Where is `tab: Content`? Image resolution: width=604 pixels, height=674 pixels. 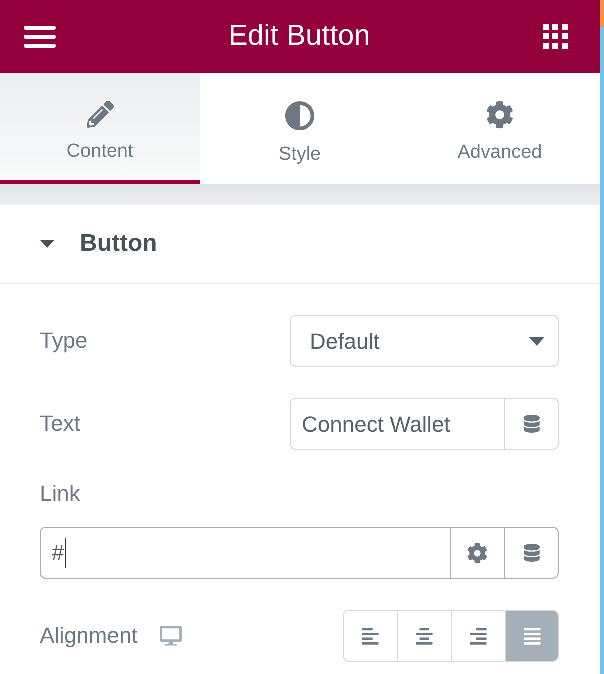
tab: Content is located at coordinates (100, 128).